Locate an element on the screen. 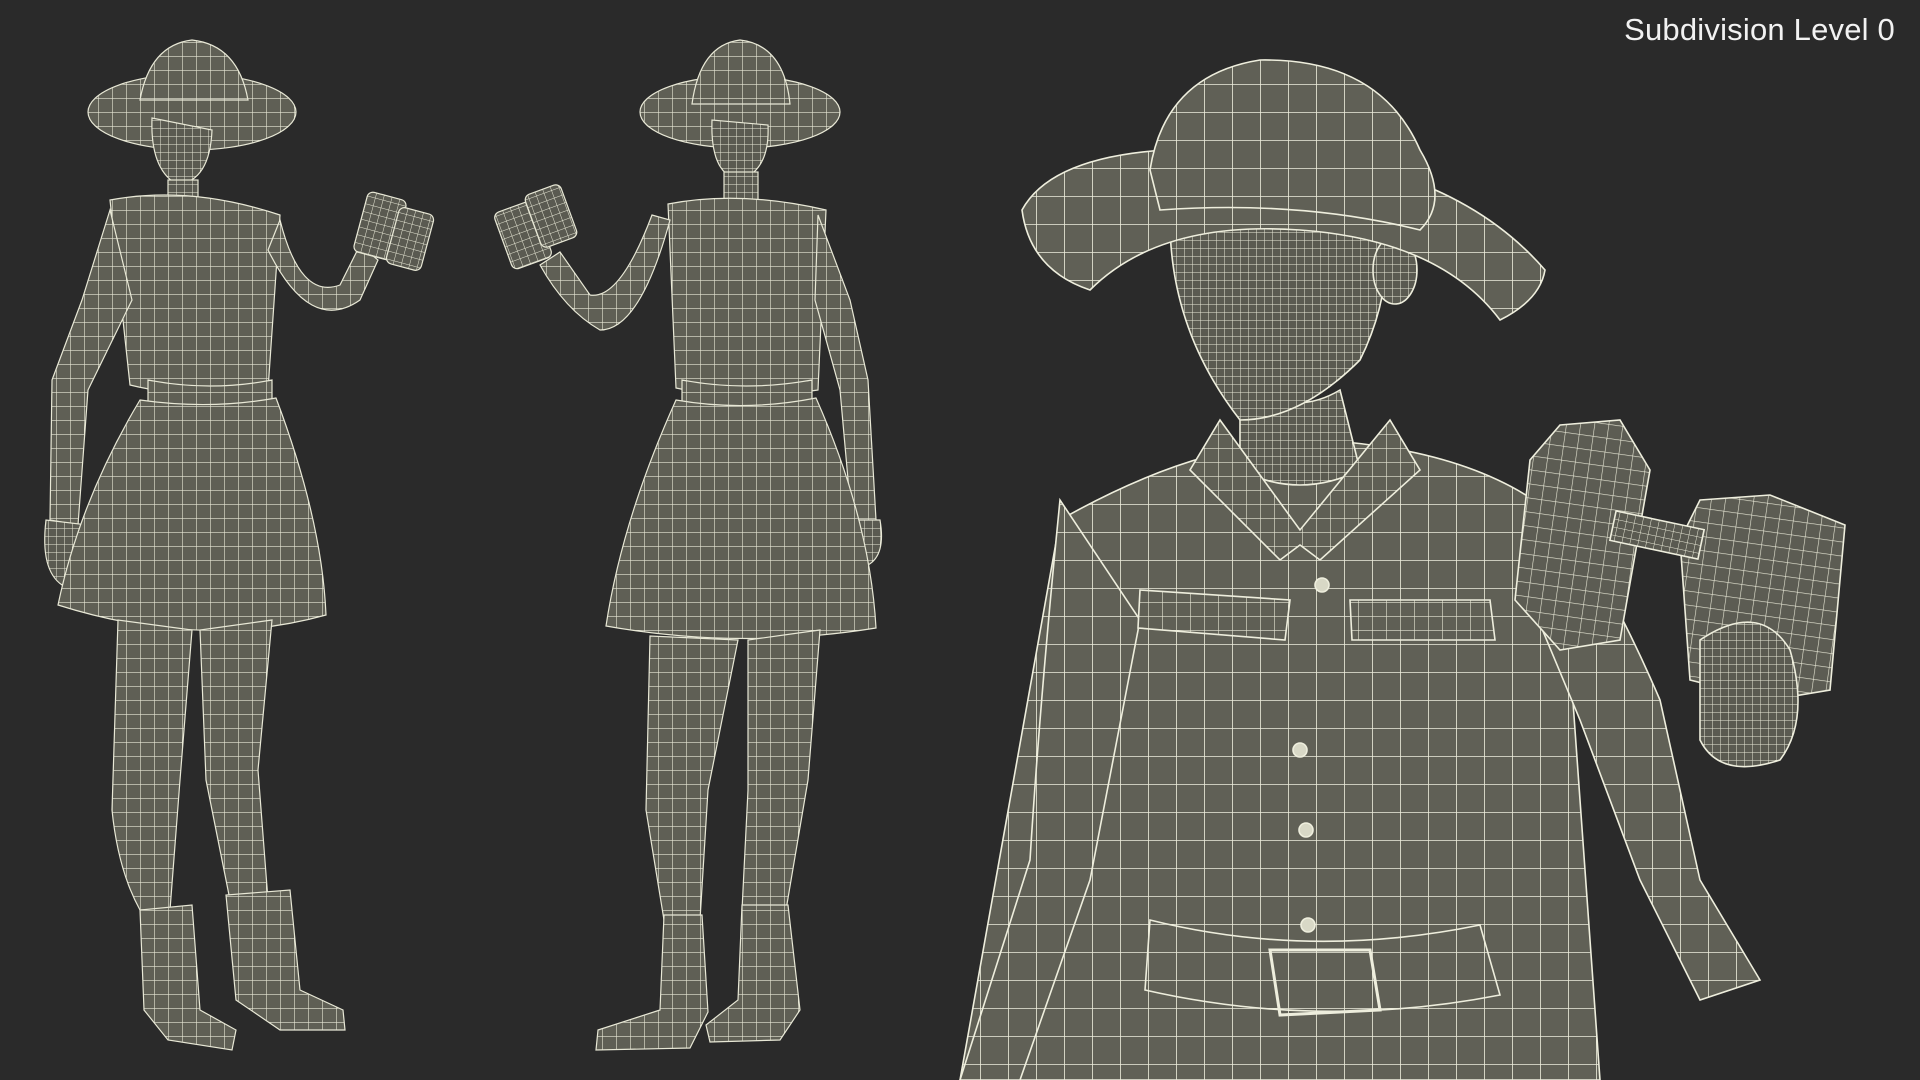  left-leg is located at coordinates (152, 765).